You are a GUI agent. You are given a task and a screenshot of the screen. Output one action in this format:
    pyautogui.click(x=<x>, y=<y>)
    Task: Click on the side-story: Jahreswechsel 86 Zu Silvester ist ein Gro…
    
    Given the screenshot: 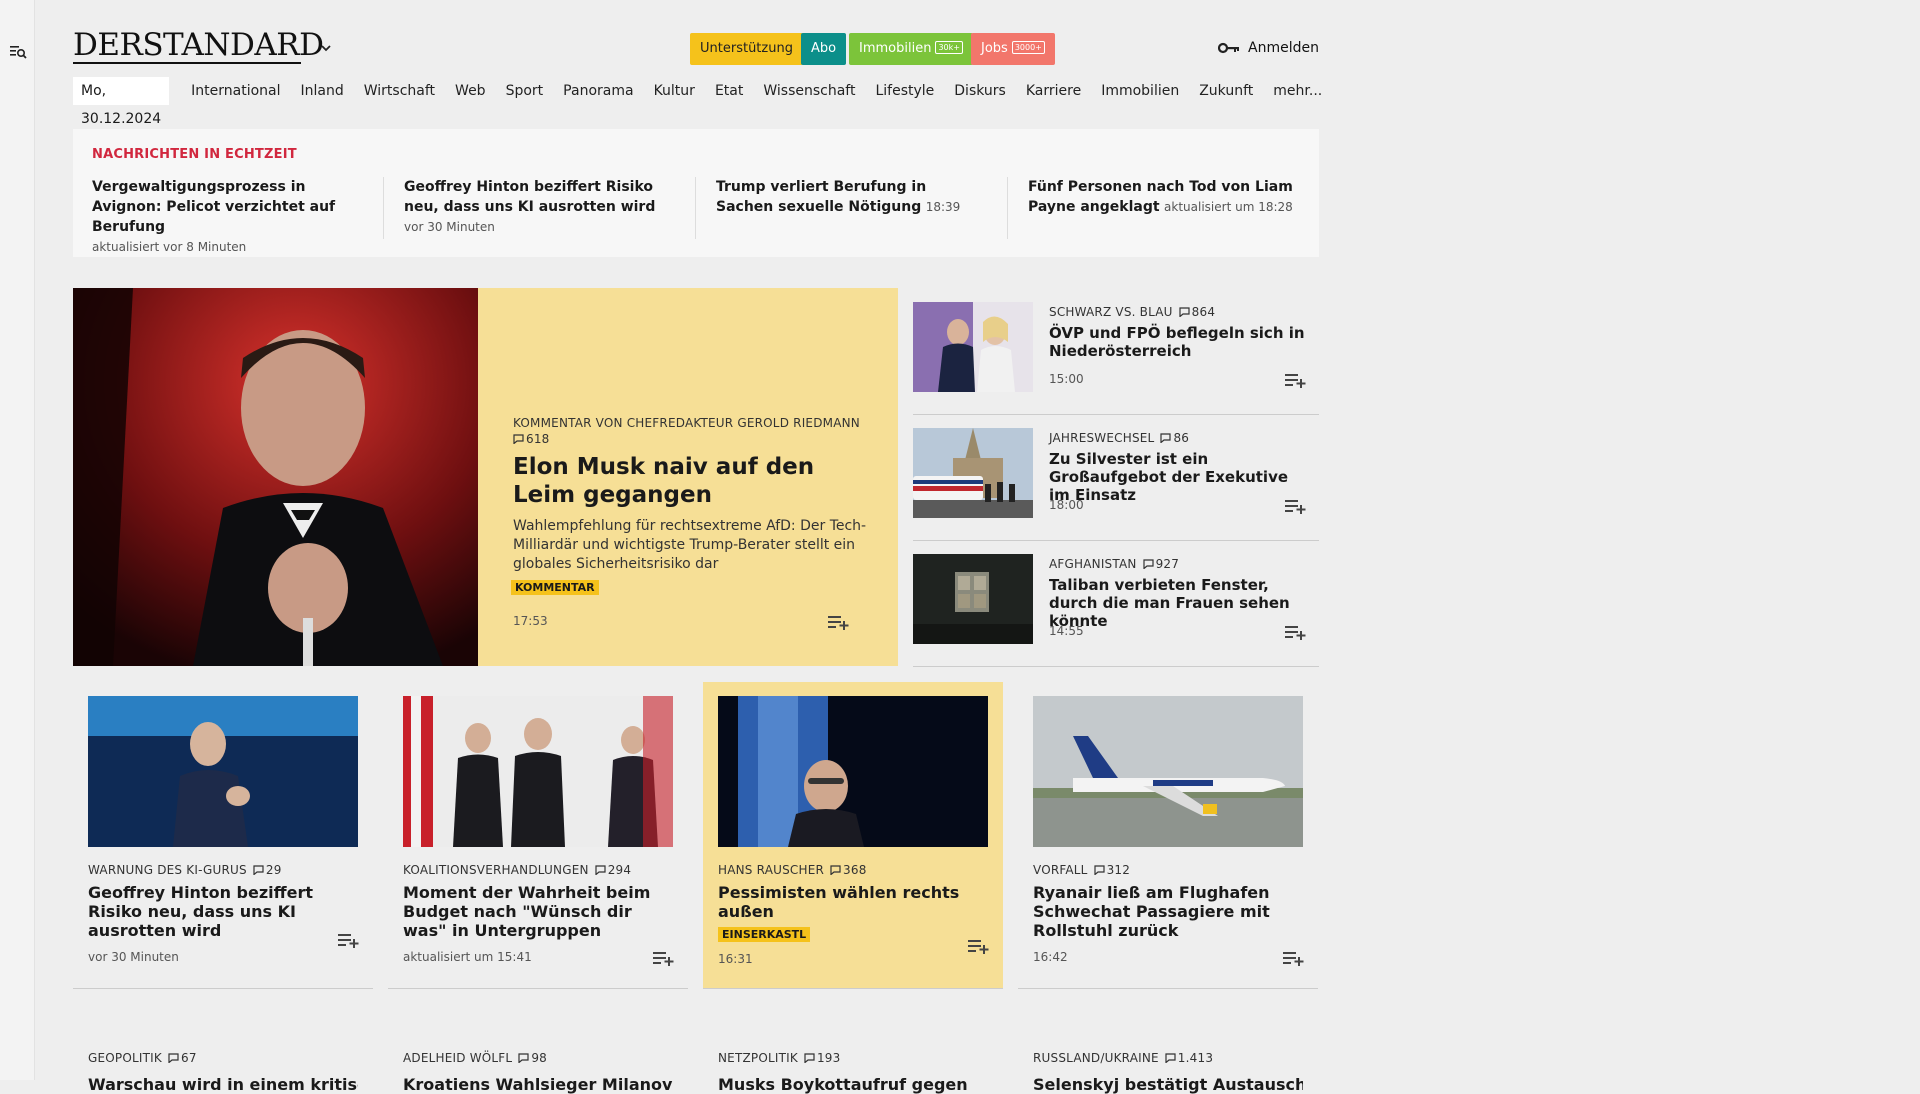 What is the action you would take?
    pyautogui.click(x=1116, y=477)
    